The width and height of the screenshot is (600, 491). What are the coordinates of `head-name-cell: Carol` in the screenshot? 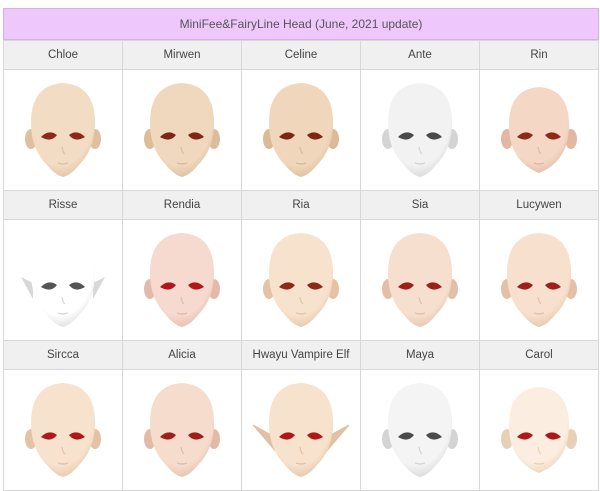 It's located at (539, 355).